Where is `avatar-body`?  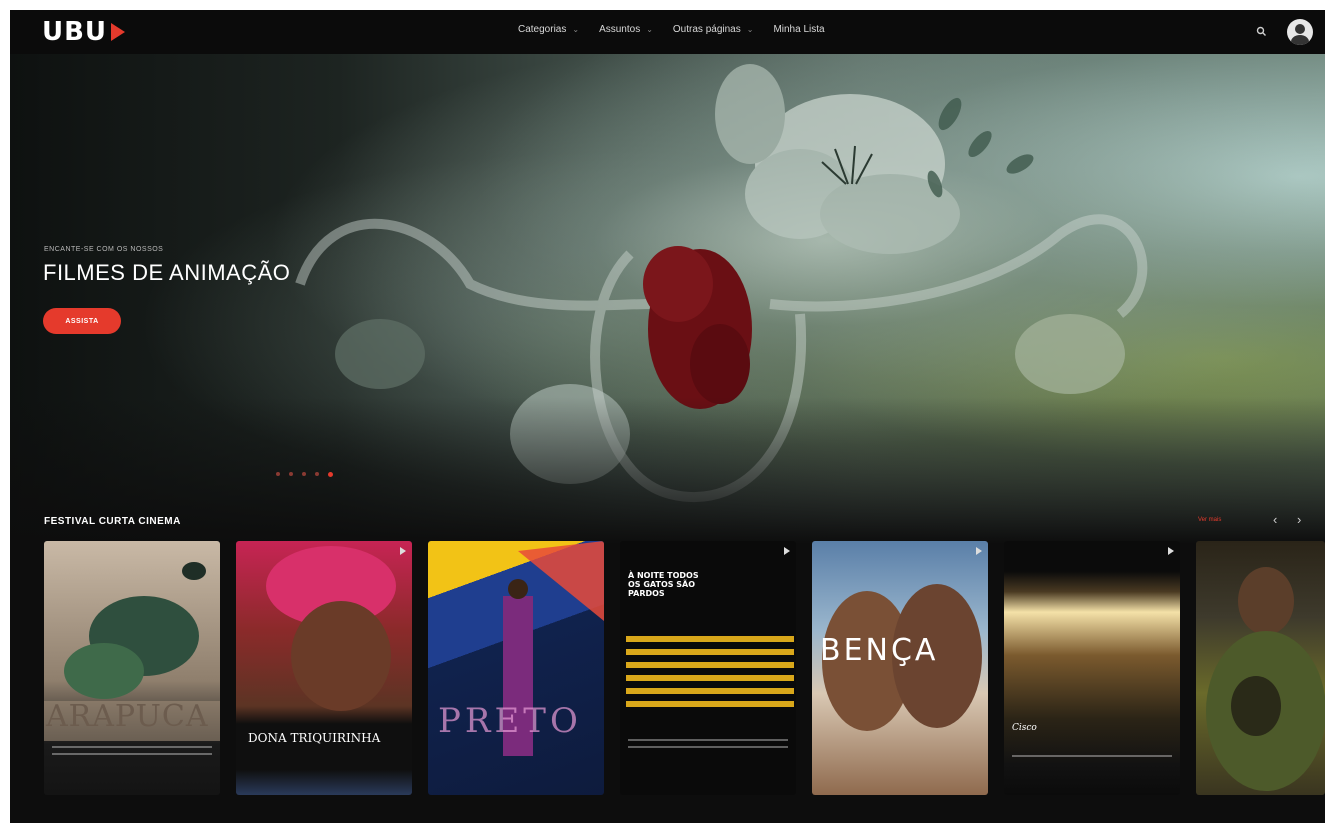 avatar-body is located at coordinates (1300, 40).